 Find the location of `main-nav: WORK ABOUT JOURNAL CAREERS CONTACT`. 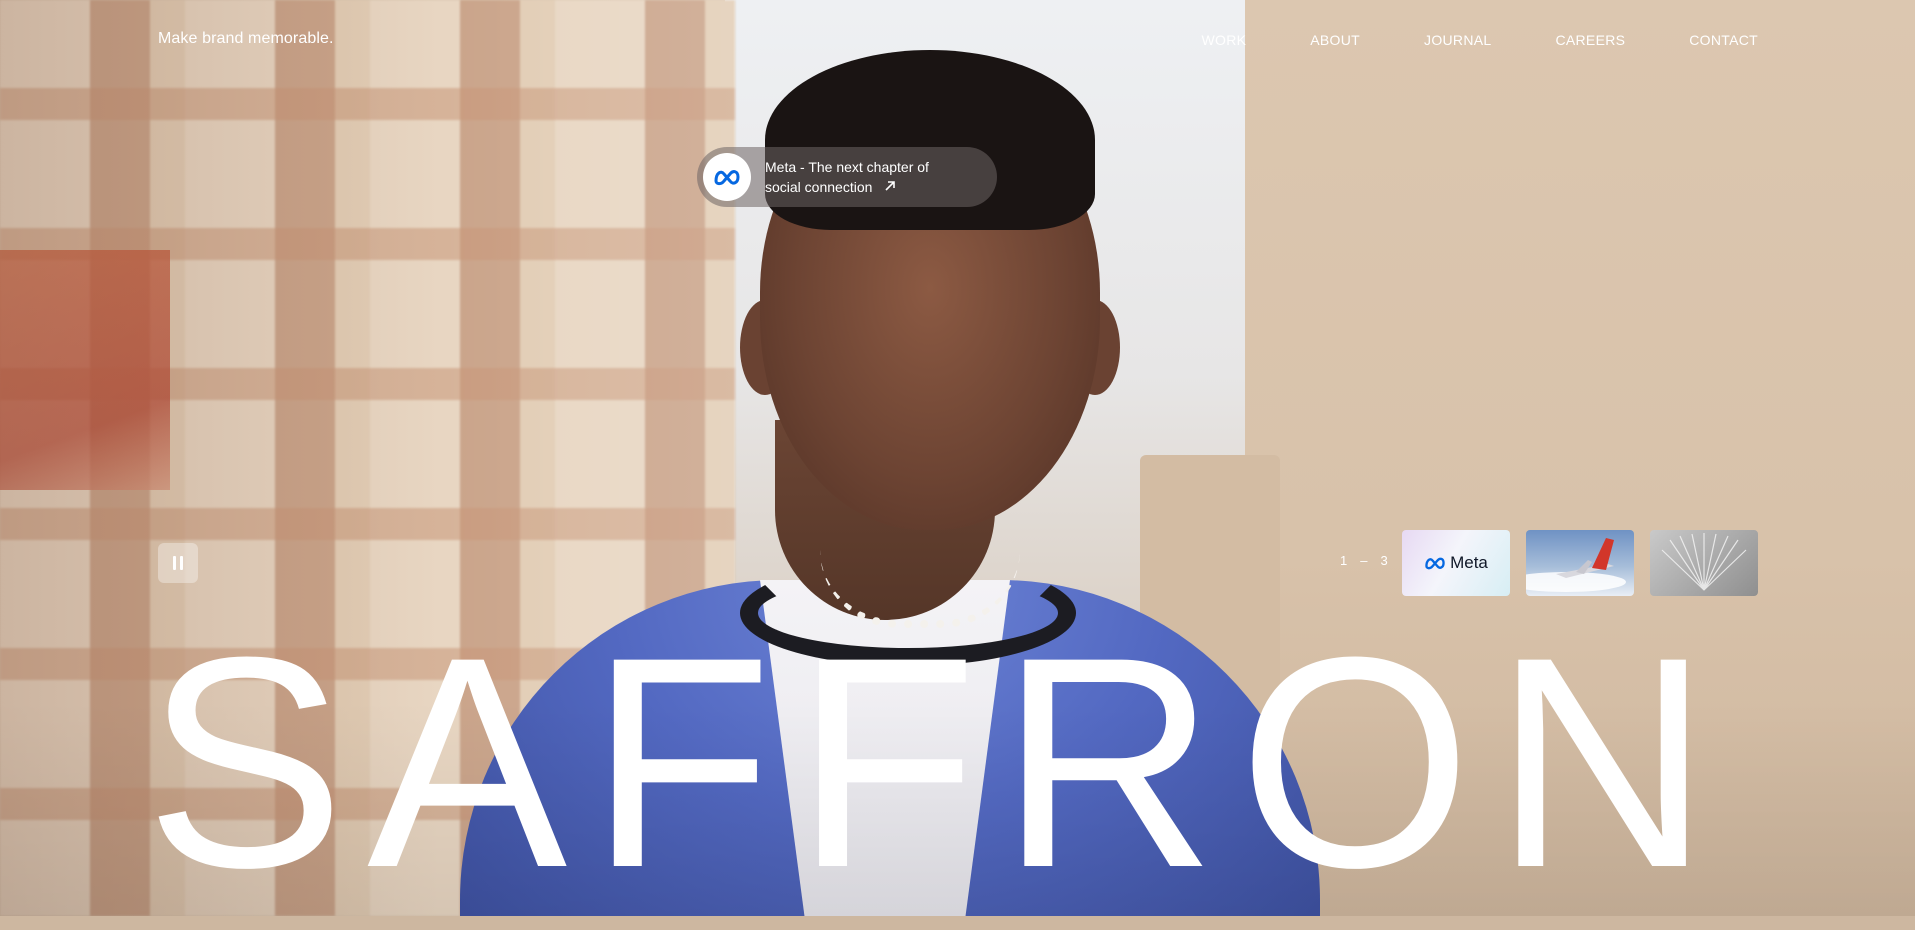

main-nav: WORK ABOUT JOURNAL CAREERS CONTACT is located at coordinates (1448, 40).